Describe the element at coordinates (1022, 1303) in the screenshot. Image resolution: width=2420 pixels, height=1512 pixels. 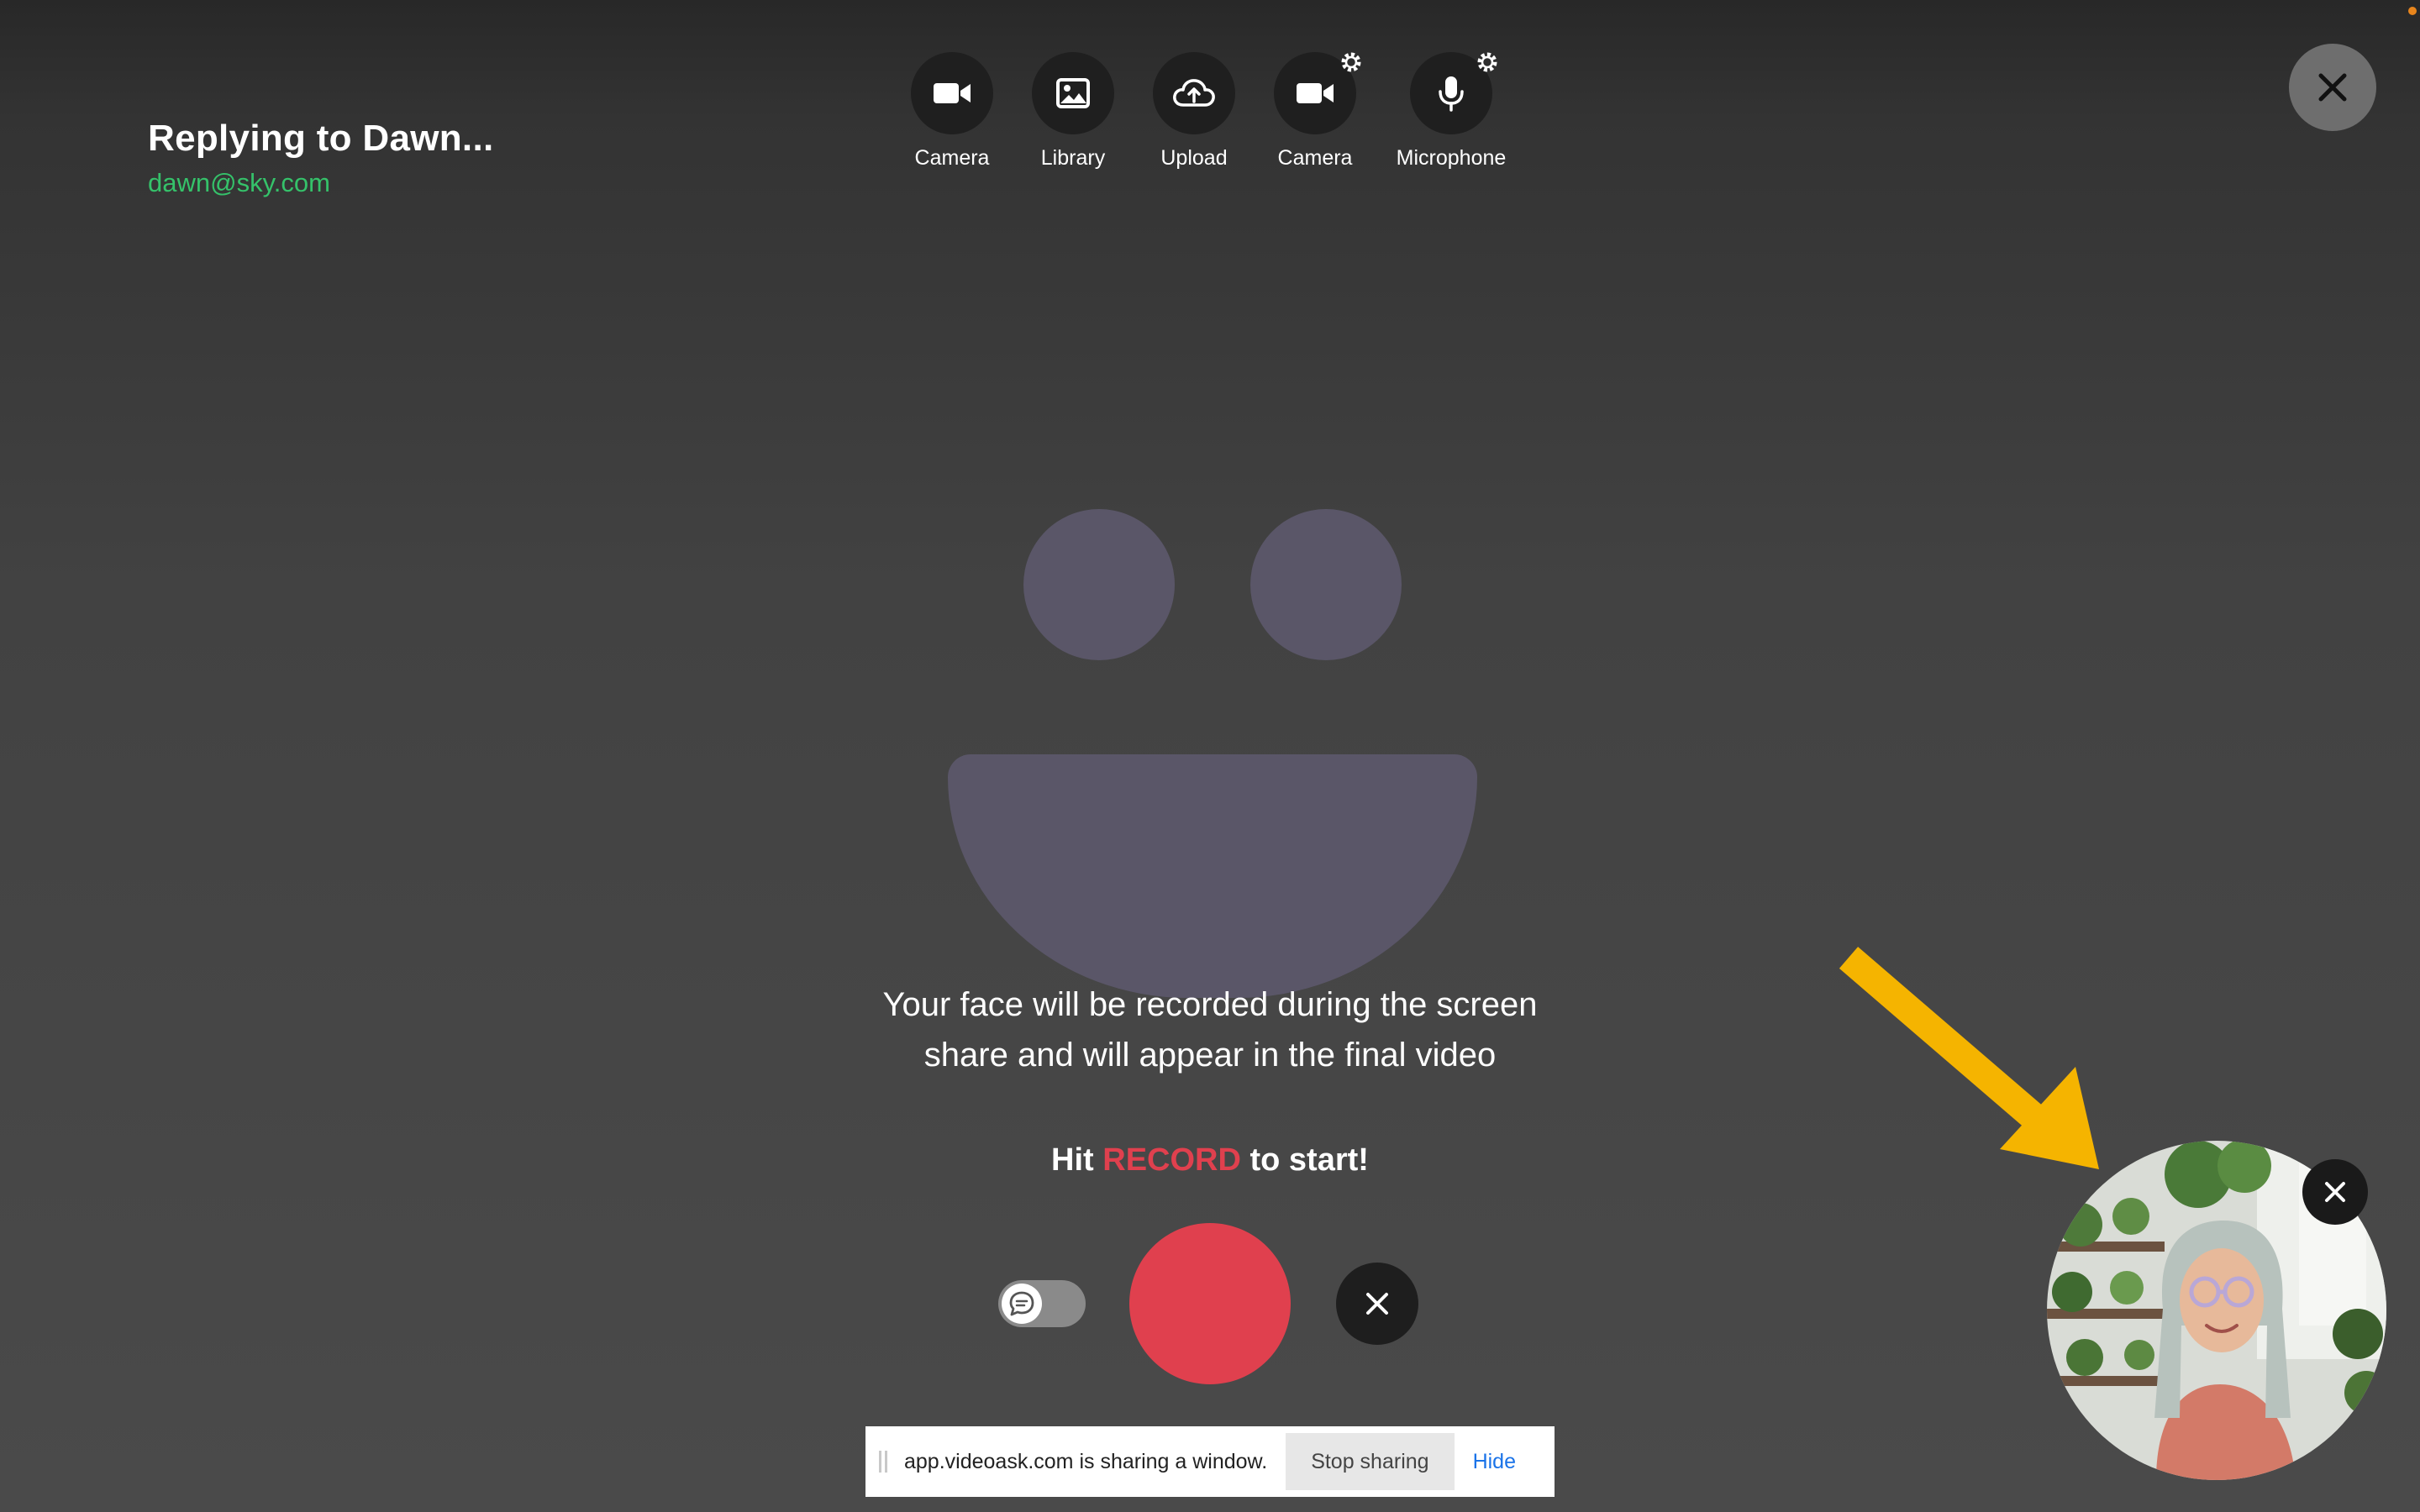
I see `chat-bubble-icon` at that location.